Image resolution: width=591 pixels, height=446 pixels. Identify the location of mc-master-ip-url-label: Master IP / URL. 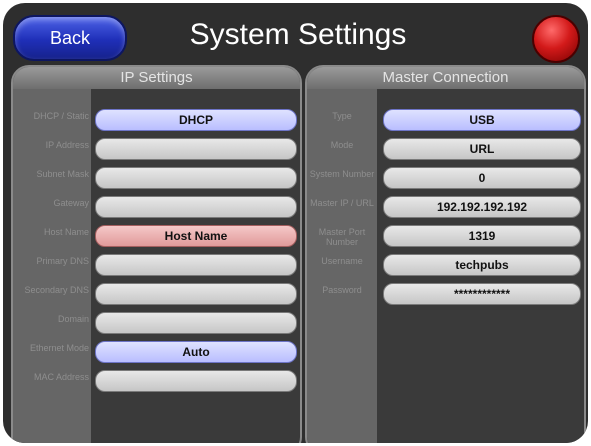
(342, 203).